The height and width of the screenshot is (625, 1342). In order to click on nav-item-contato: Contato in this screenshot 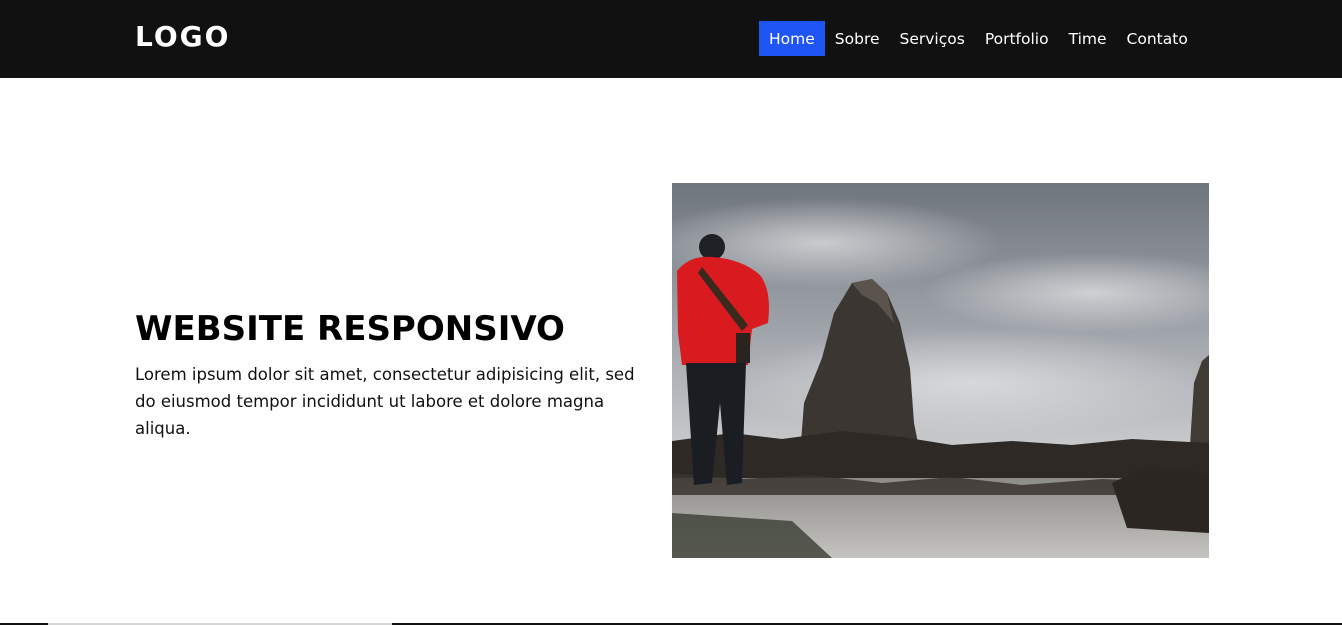, I will do `click(1157, 38)`.